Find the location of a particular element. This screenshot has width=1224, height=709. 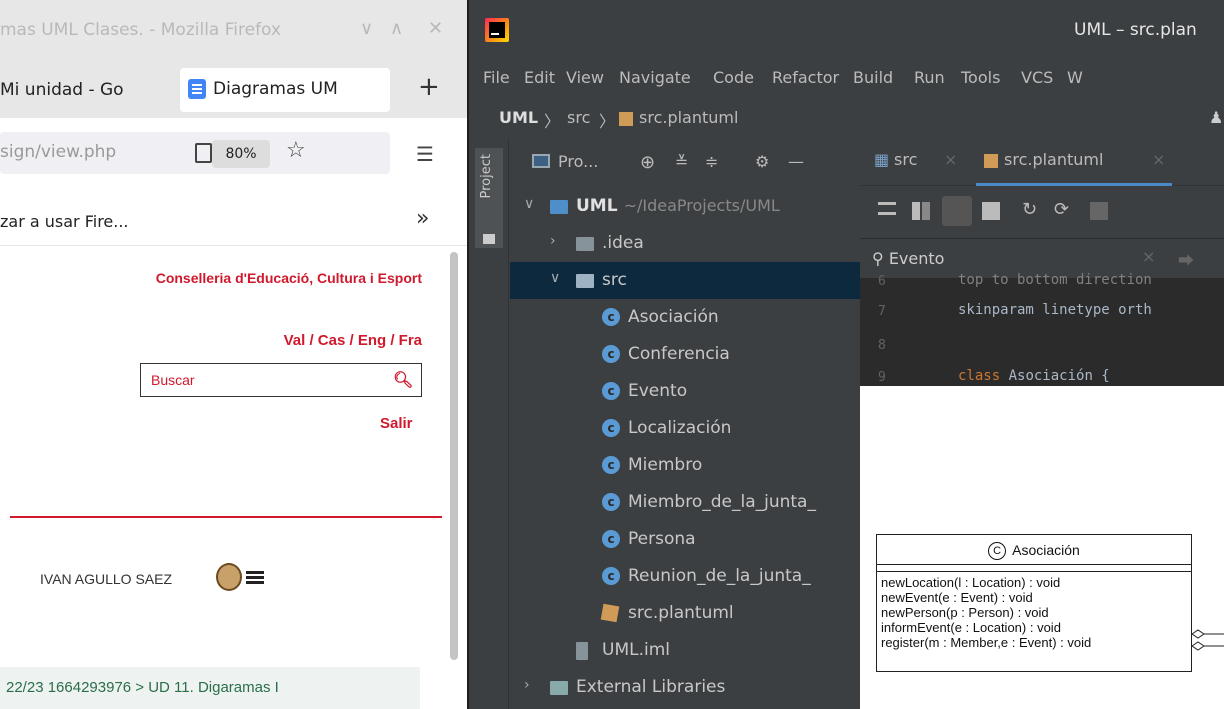

find-input: ⚲ Evento is located at coordinates (908, 258).